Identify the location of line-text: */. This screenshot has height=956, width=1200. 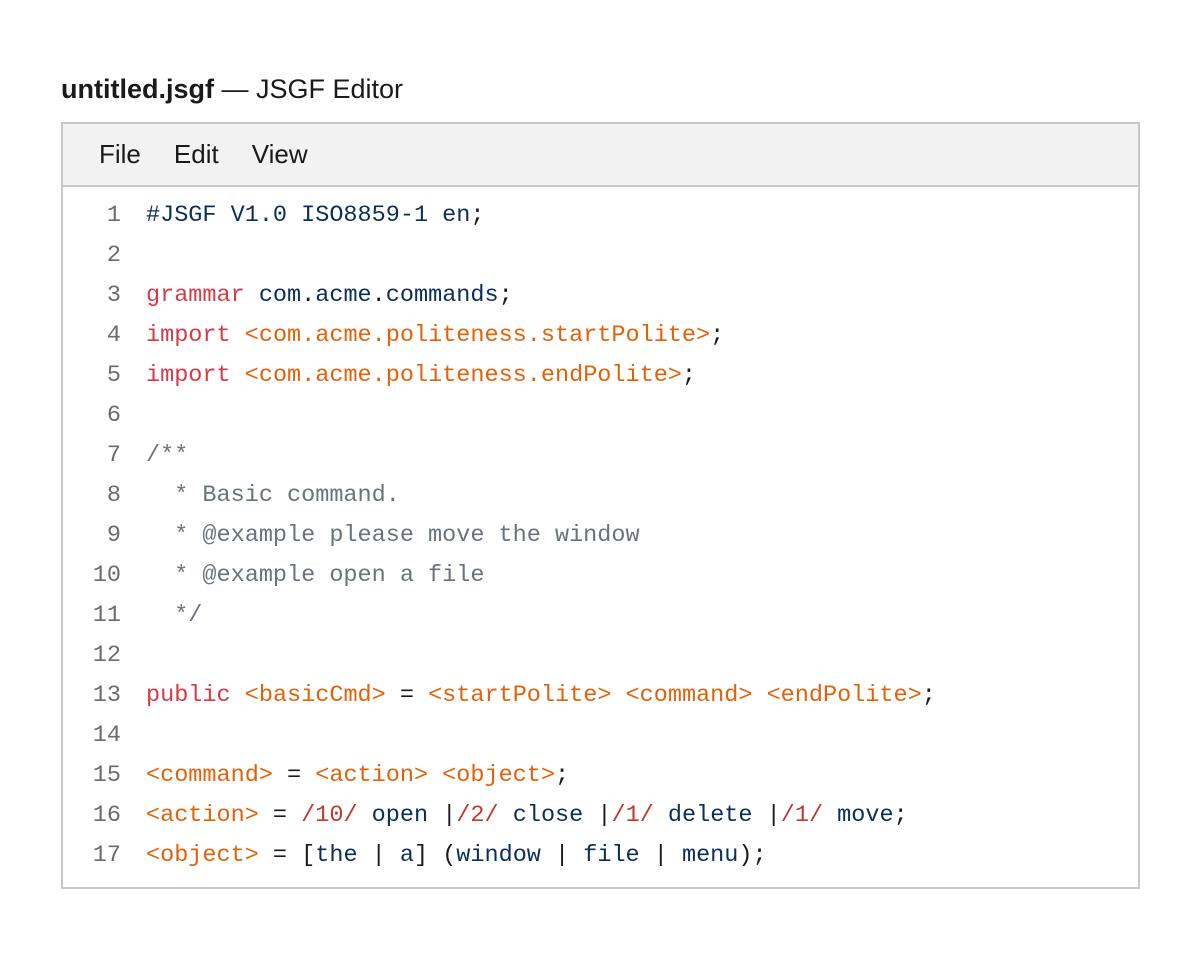
(174, 616).